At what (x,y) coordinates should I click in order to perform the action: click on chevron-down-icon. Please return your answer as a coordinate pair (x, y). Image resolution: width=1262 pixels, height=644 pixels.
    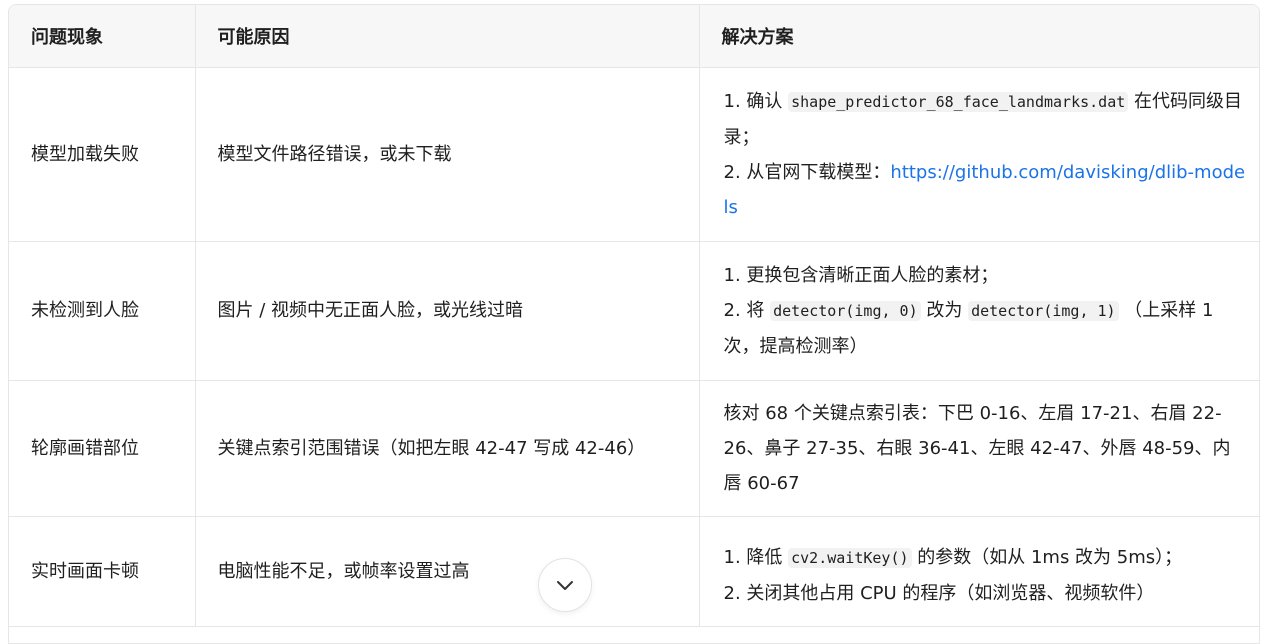
    Looking at the image, I should click on (565, 585).